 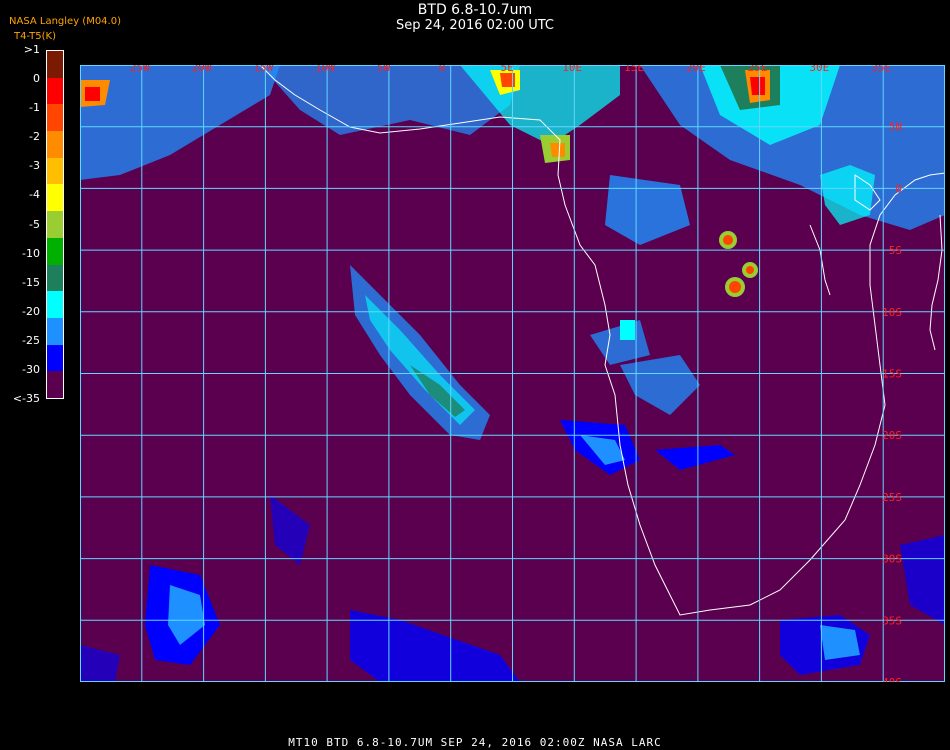 What do you see at coordinates (758, 69) in the screenshot?
I see `lon-label: 25E` at bounding box center [758, 69].